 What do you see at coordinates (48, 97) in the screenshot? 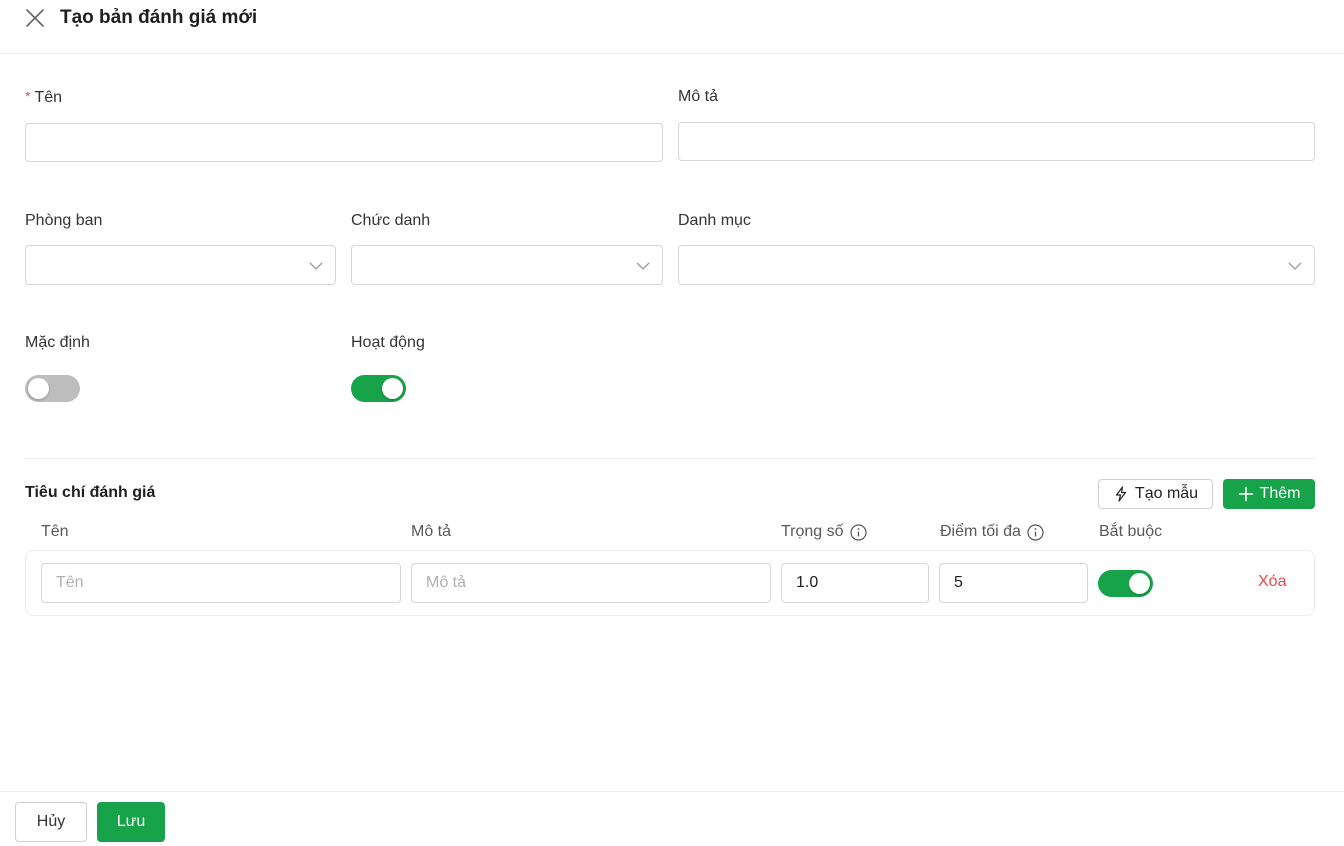
I see `name-label-text: Tên` at bounding box center [48, 97].